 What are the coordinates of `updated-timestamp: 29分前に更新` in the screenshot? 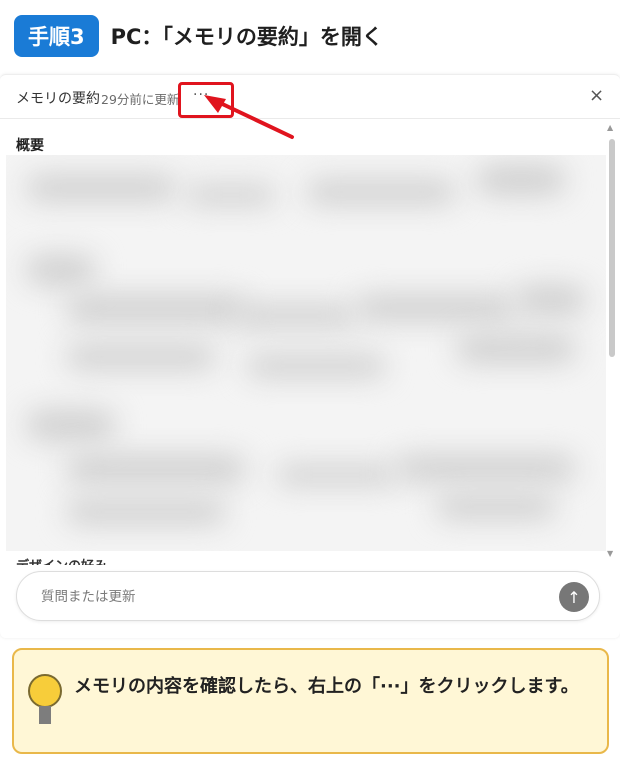 It's located at (140, 99).